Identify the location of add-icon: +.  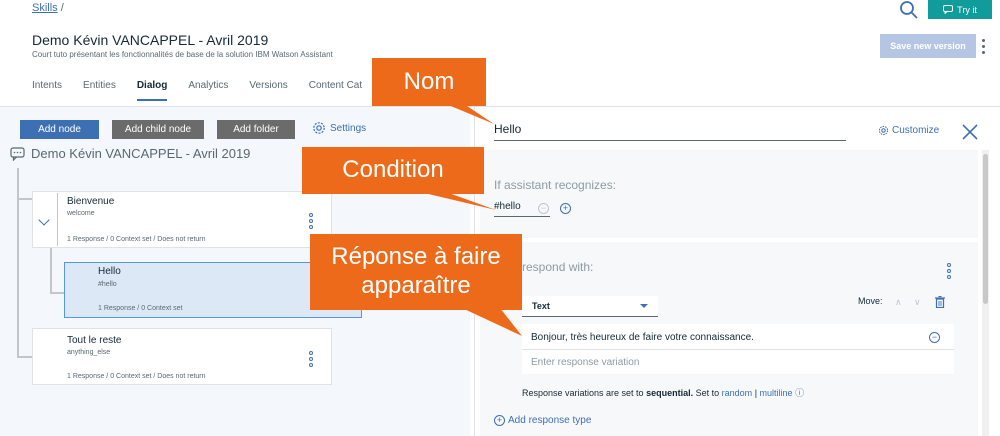
(499, 420).